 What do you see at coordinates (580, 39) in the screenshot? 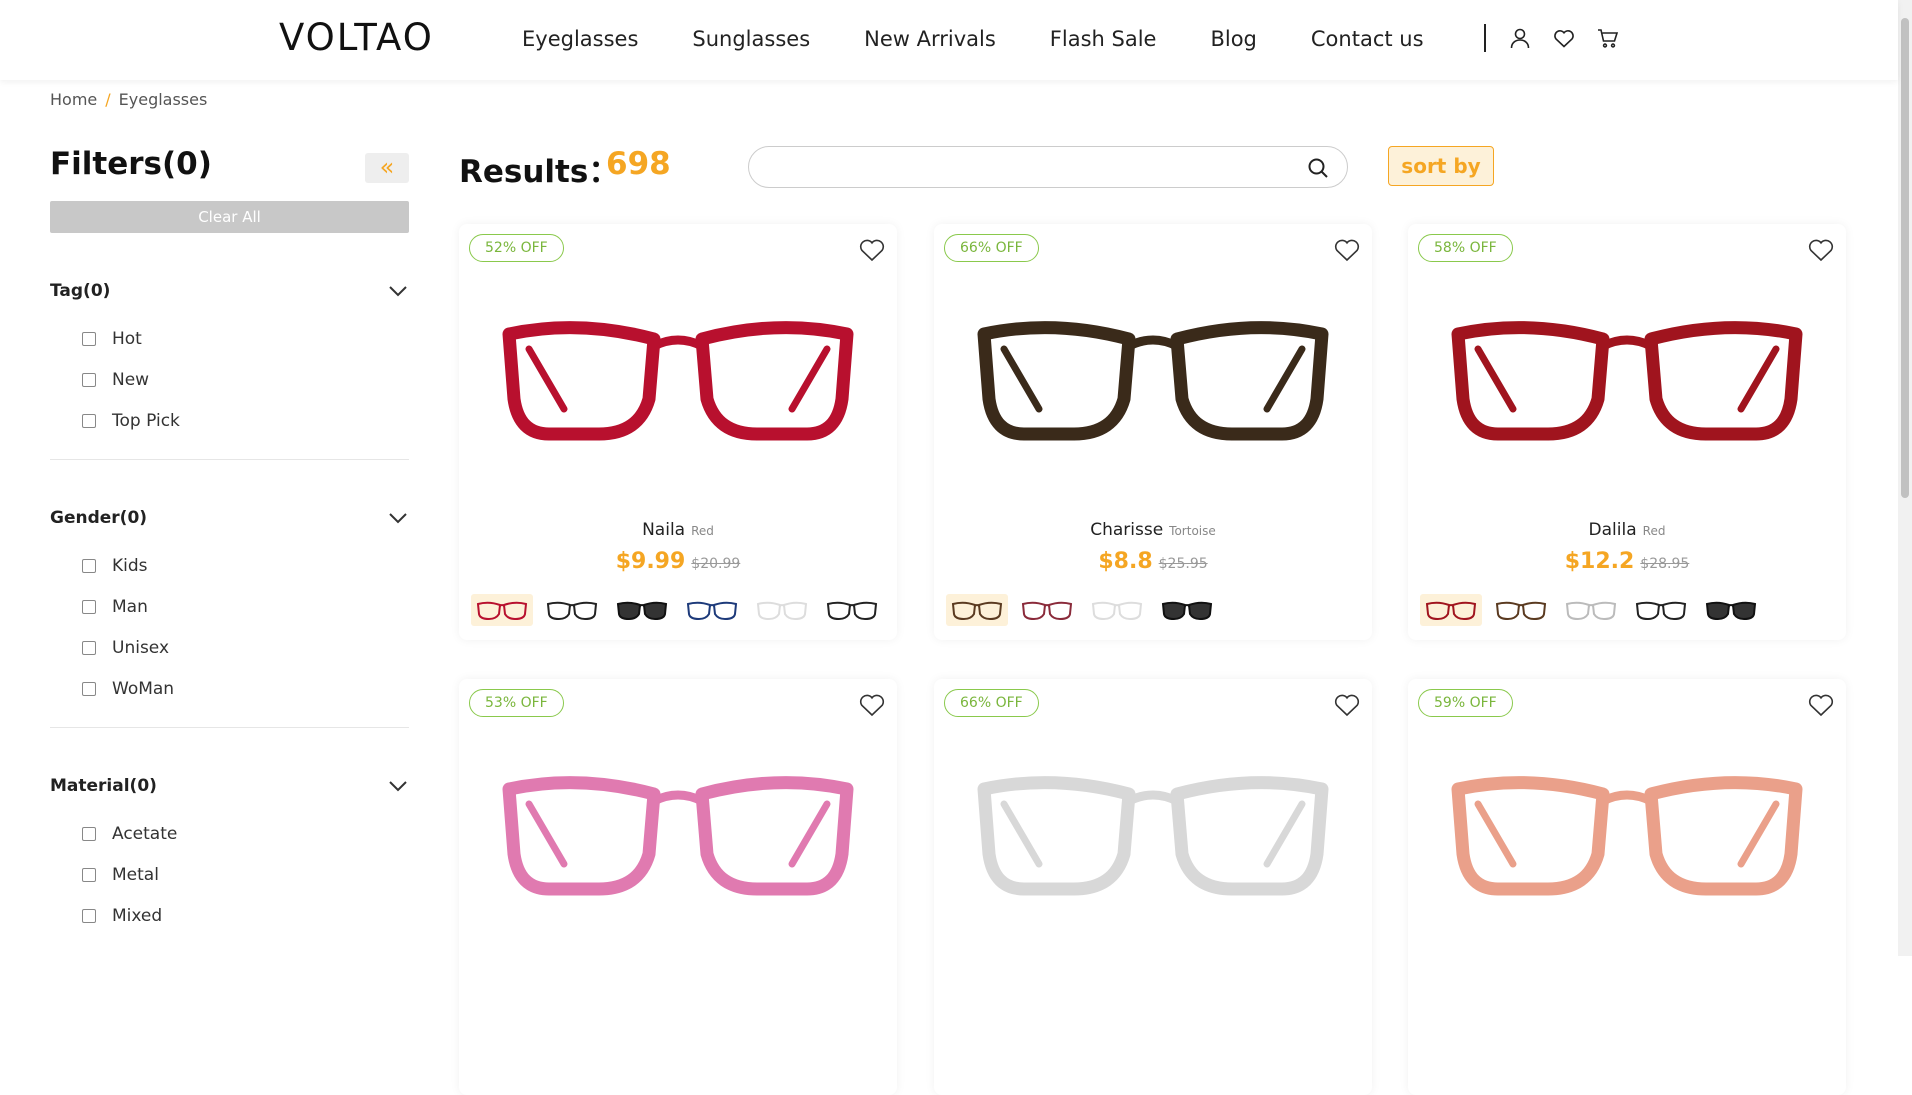
I see `nav-eyeglasses: Eyeglasses` at bounding box center [580, 39].